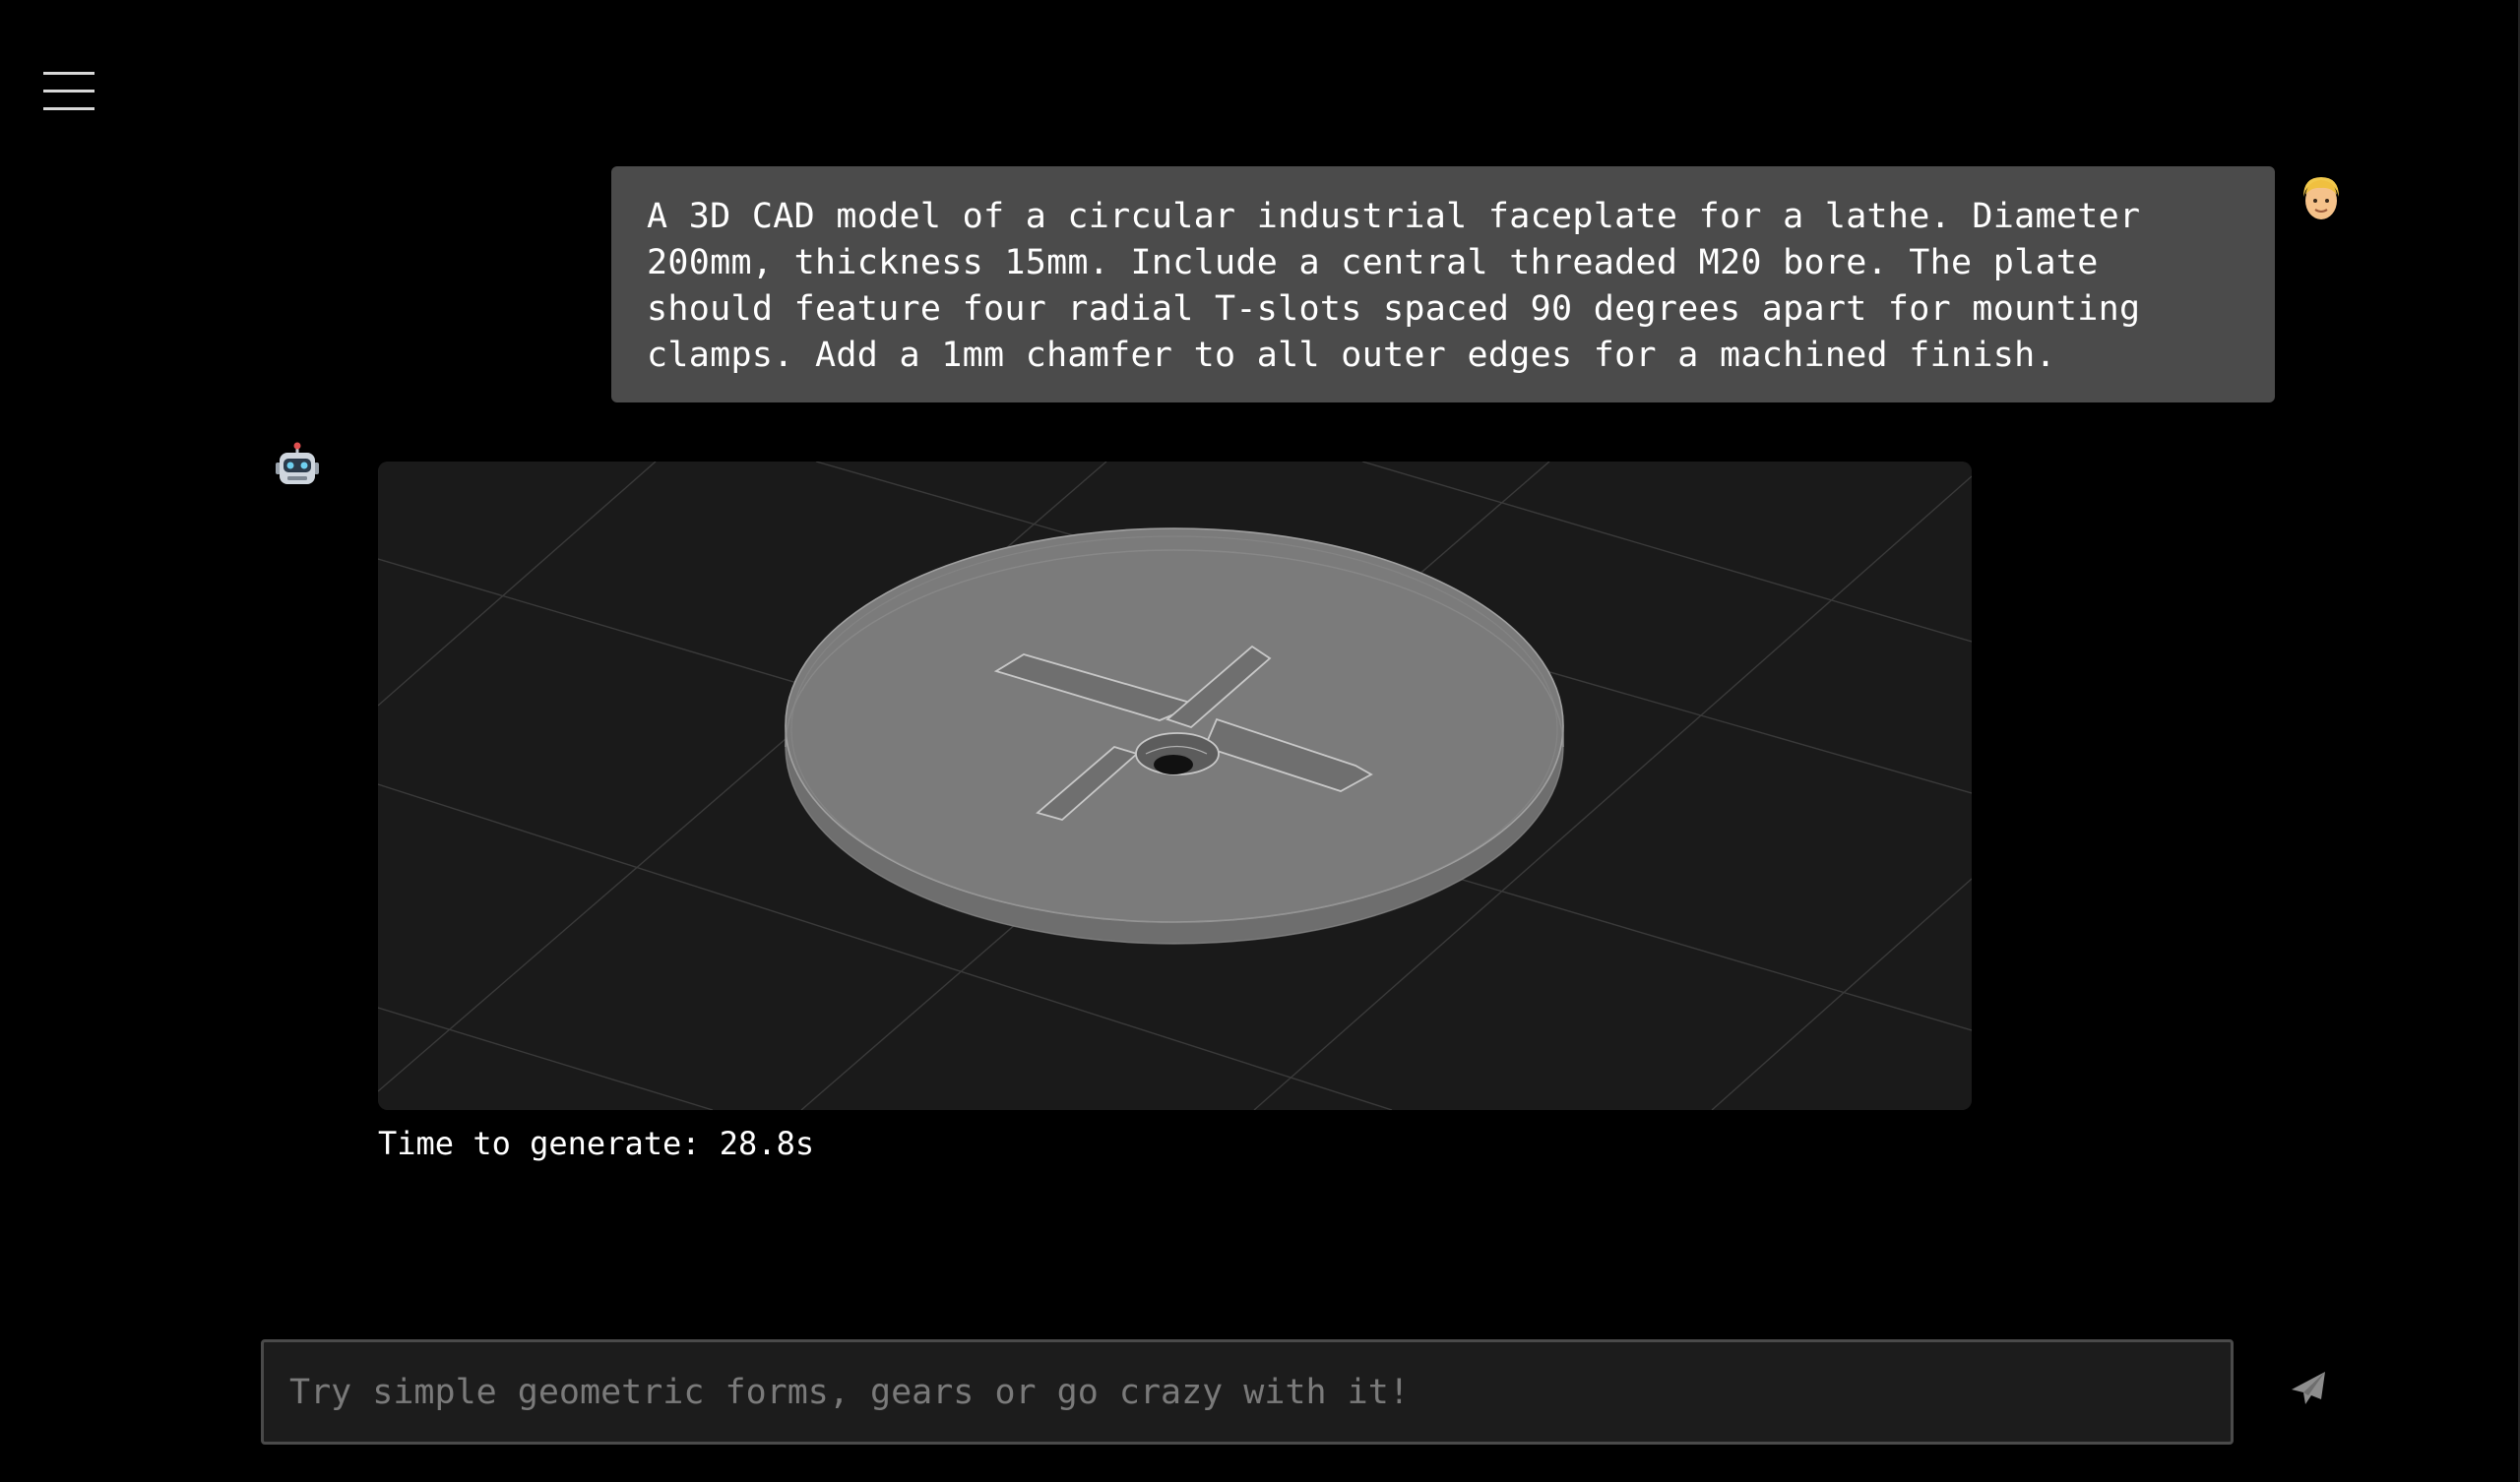 This screenshot has width=2520, height=1482. Describe the element at coordinates (68, 92) in the screenshot. I see `hamburger-menu-icon` at that location.